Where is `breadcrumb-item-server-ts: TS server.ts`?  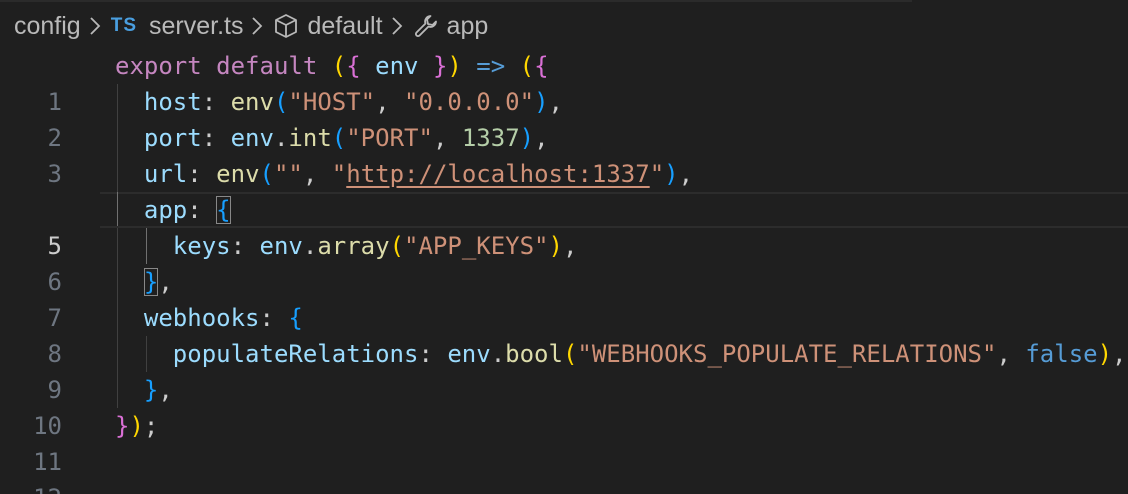 breadcrumb-item-server-ts: TS server.ts is located at coordinates (177, 26).